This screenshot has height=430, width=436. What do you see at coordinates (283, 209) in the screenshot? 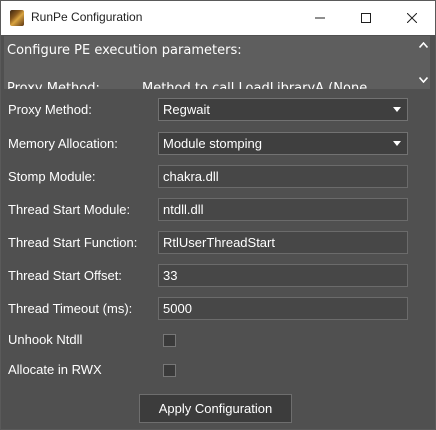
I see `thread-start-module-input: ntdll.dll` at bounding box center [283, 209].